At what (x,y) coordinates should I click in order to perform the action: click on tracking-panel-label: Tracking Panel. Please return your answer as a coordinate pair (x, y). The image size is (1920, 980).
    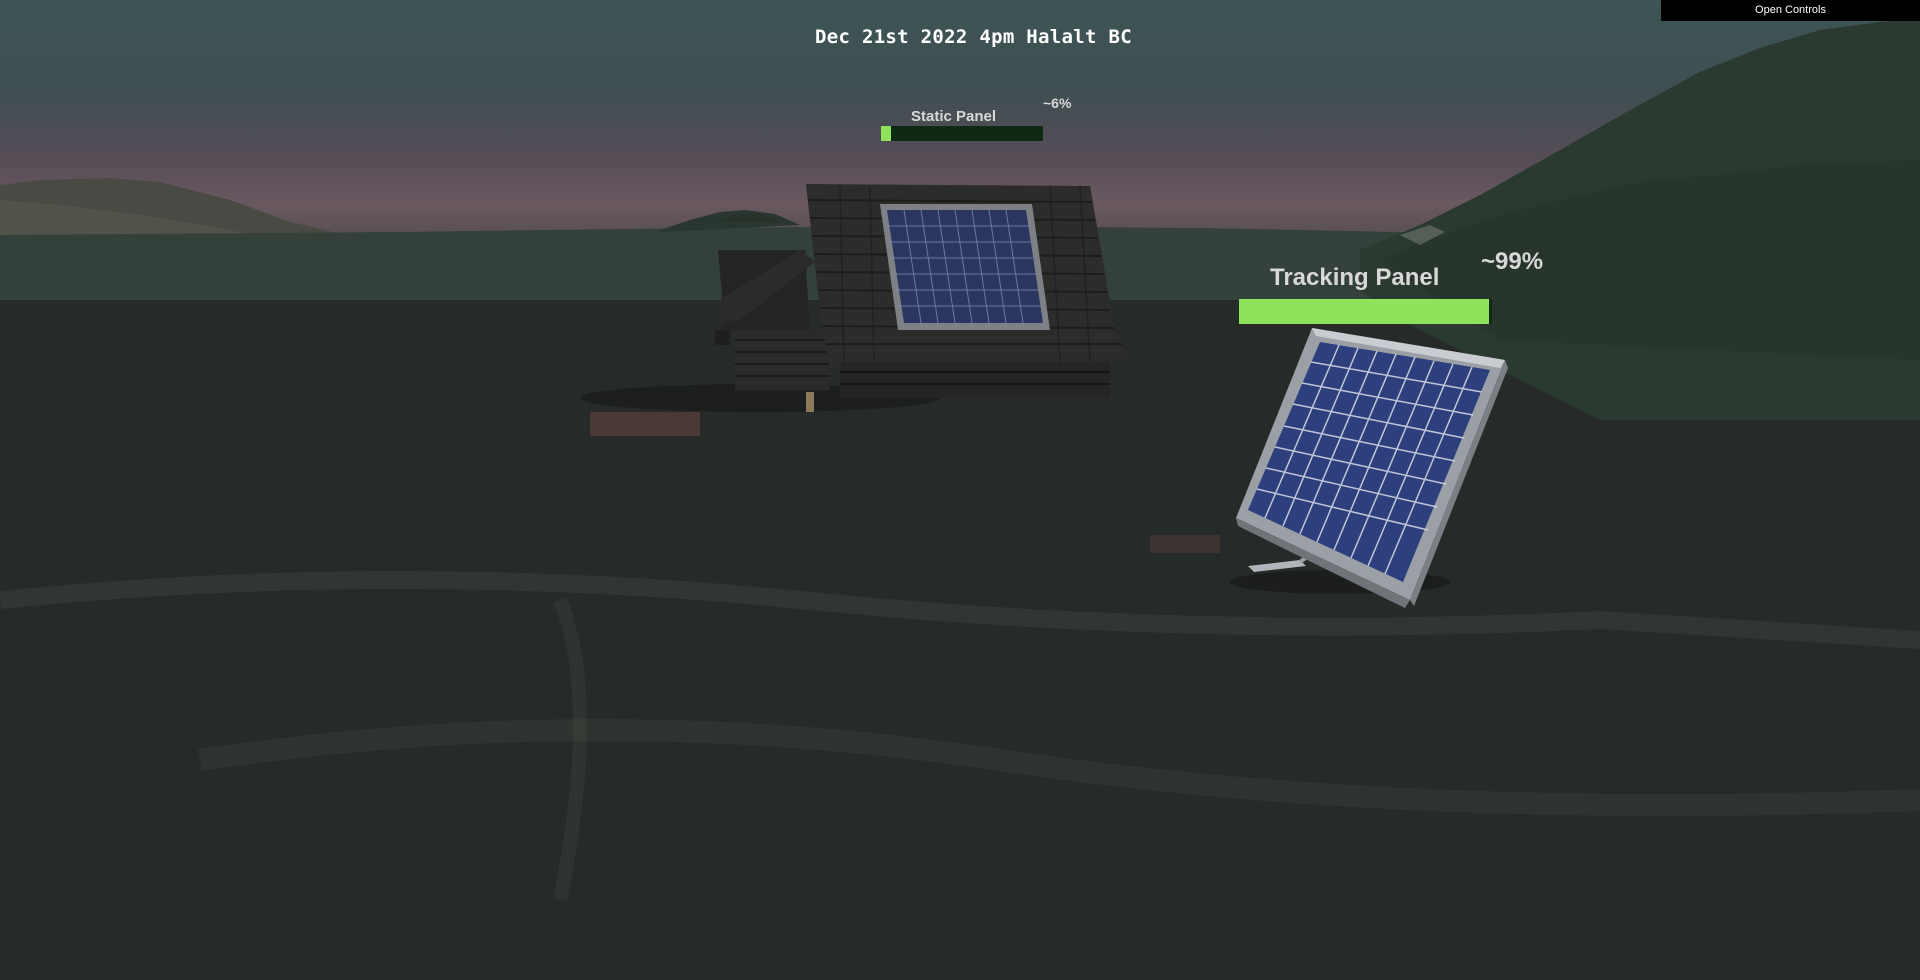
    Looking at the image, I should click on (1355, 277).